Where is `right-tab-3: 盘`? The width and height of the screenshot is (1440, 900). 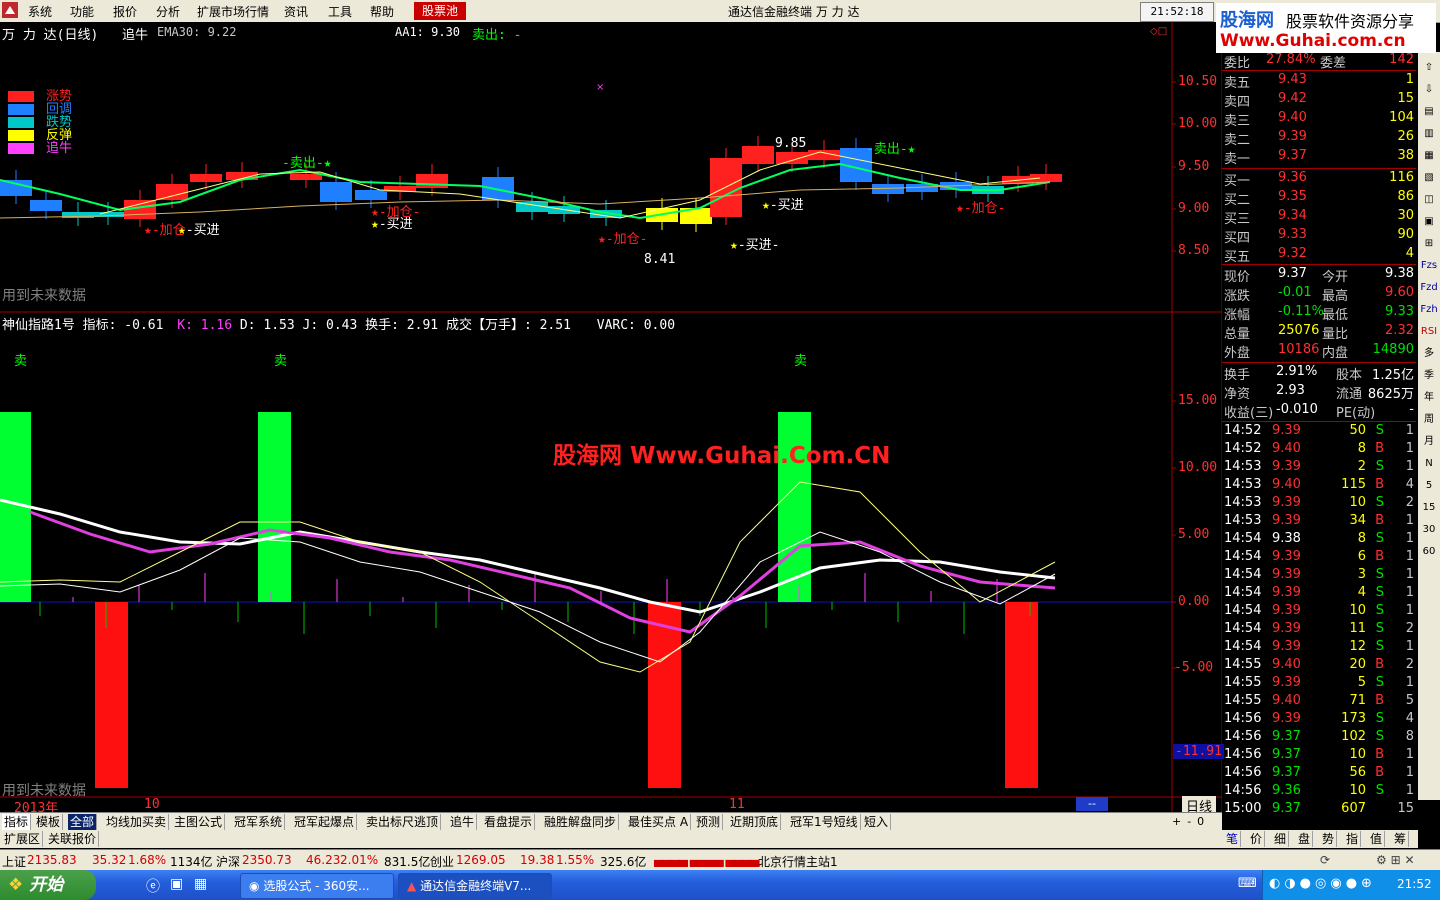
right-tab-3: 盘 is located at coordinates (1305, 839).